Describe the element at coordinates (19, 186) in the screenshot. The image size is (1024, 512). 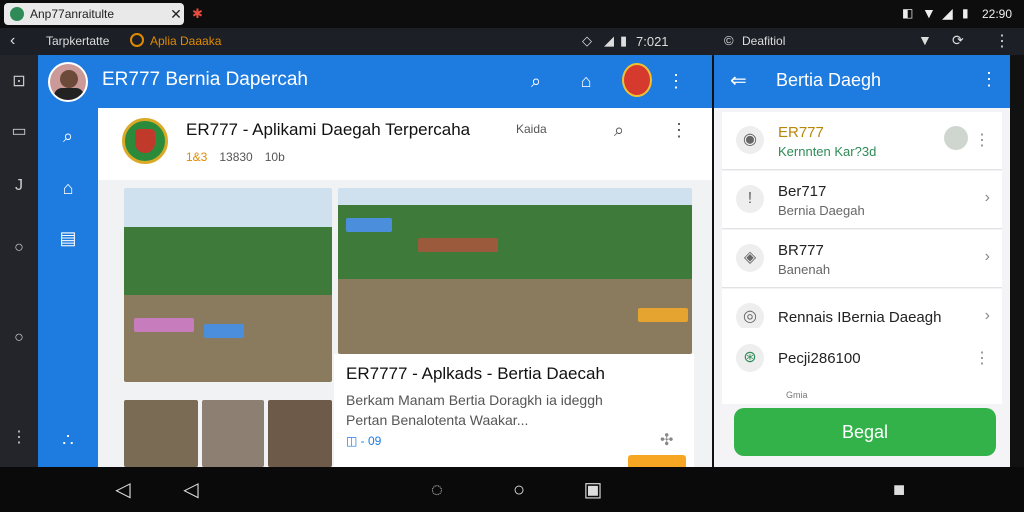
I see `bookmark-icon: J` at that location.